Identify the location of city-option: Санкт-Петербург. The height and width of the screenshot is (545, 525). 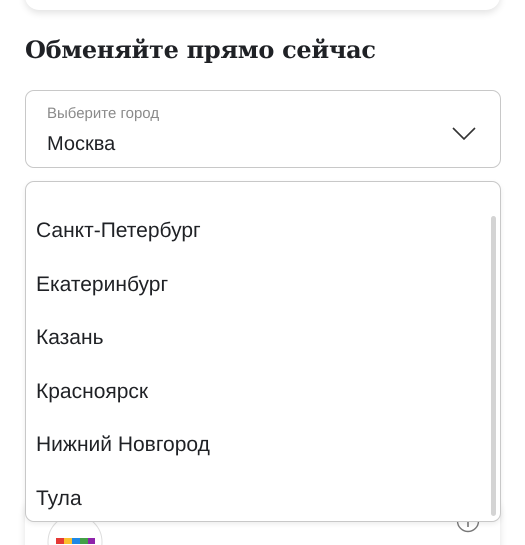
(118, 231).